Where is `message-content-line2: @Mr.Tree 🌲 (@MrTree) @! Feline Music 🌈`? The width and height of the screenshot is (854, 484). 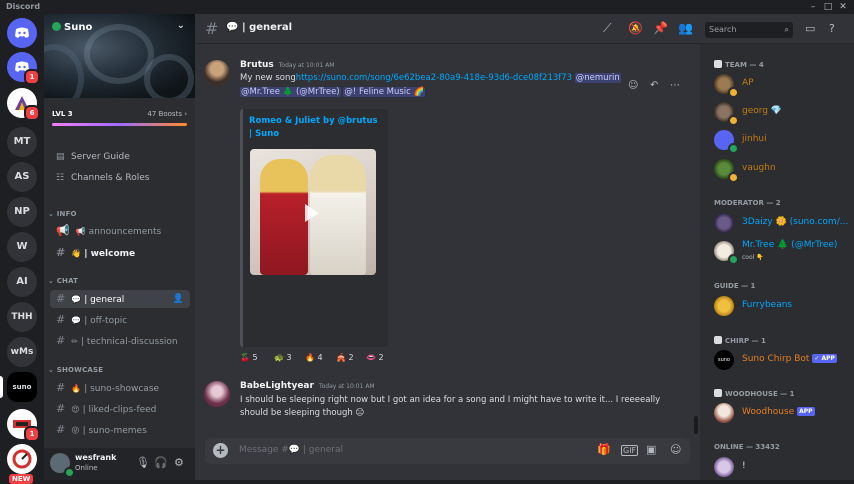
message-content-line2: @Mr.Tree 🌲 (@MrTree) @! Feline Music 🌈 is located at coordinates (333, 92).